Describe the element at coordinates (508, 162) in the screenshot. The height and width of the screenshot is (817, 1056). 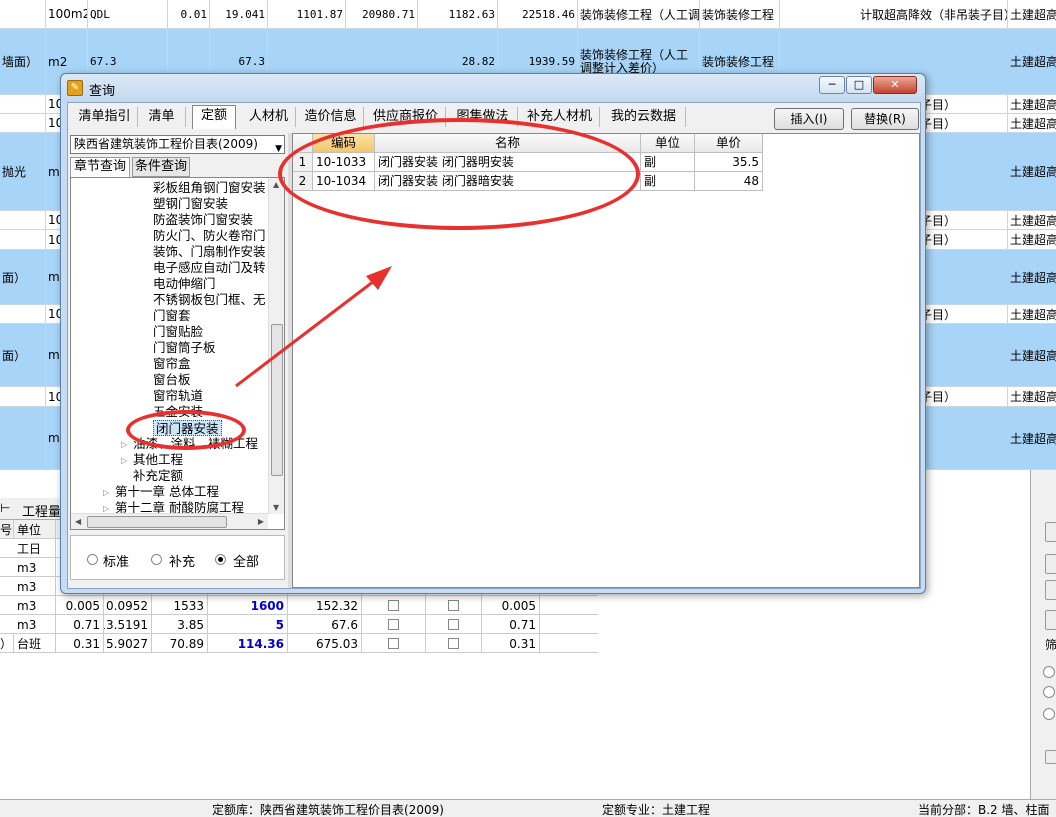
I see `grid-cell-name: 闭门器安装 闭门器明安装` at that location.